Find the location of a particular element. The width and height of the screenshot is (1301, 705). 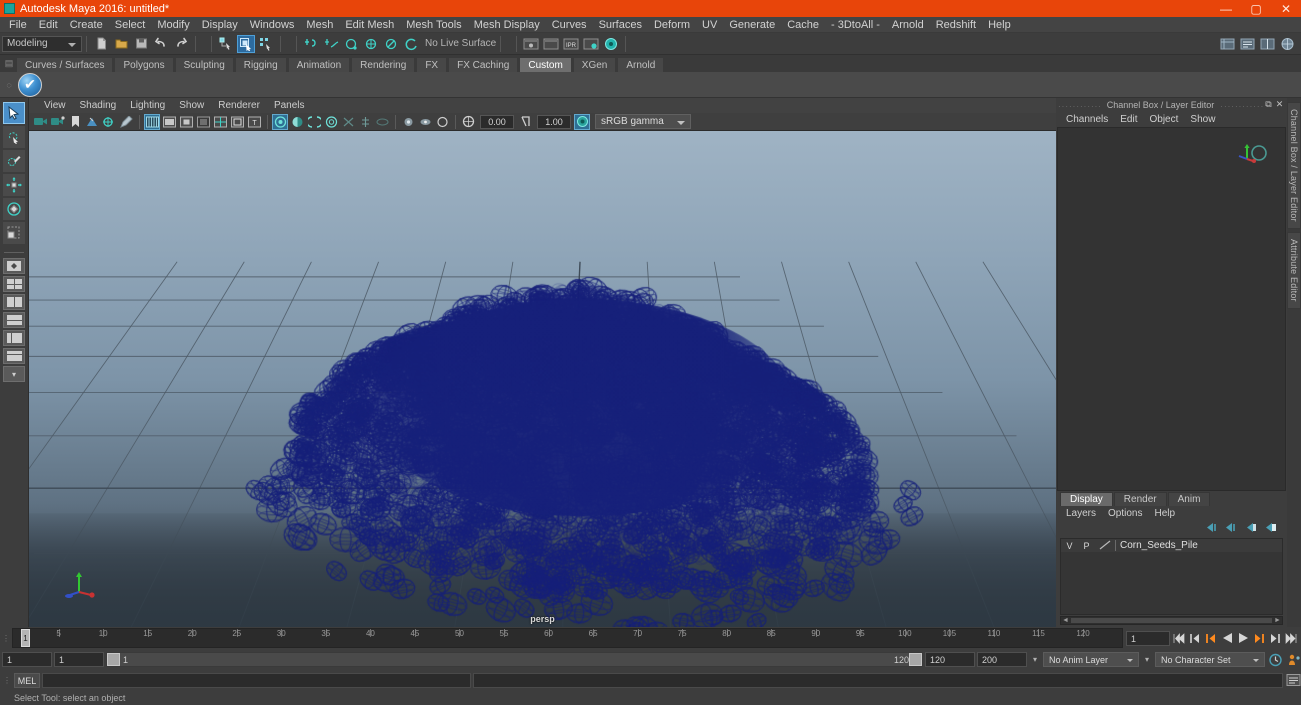

animation-preferences-icon is located at coordinates (1293, 660).